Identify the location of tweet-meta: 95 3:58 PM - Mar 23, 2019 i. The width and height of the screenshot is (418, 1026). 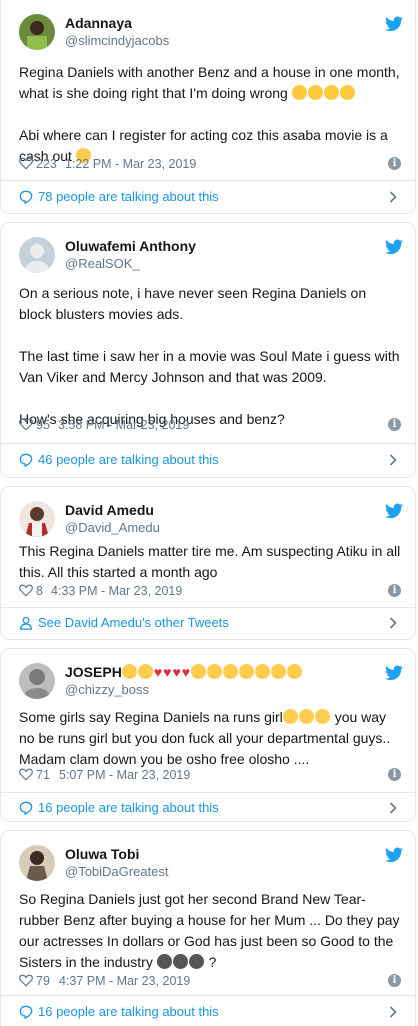
(210, 426).